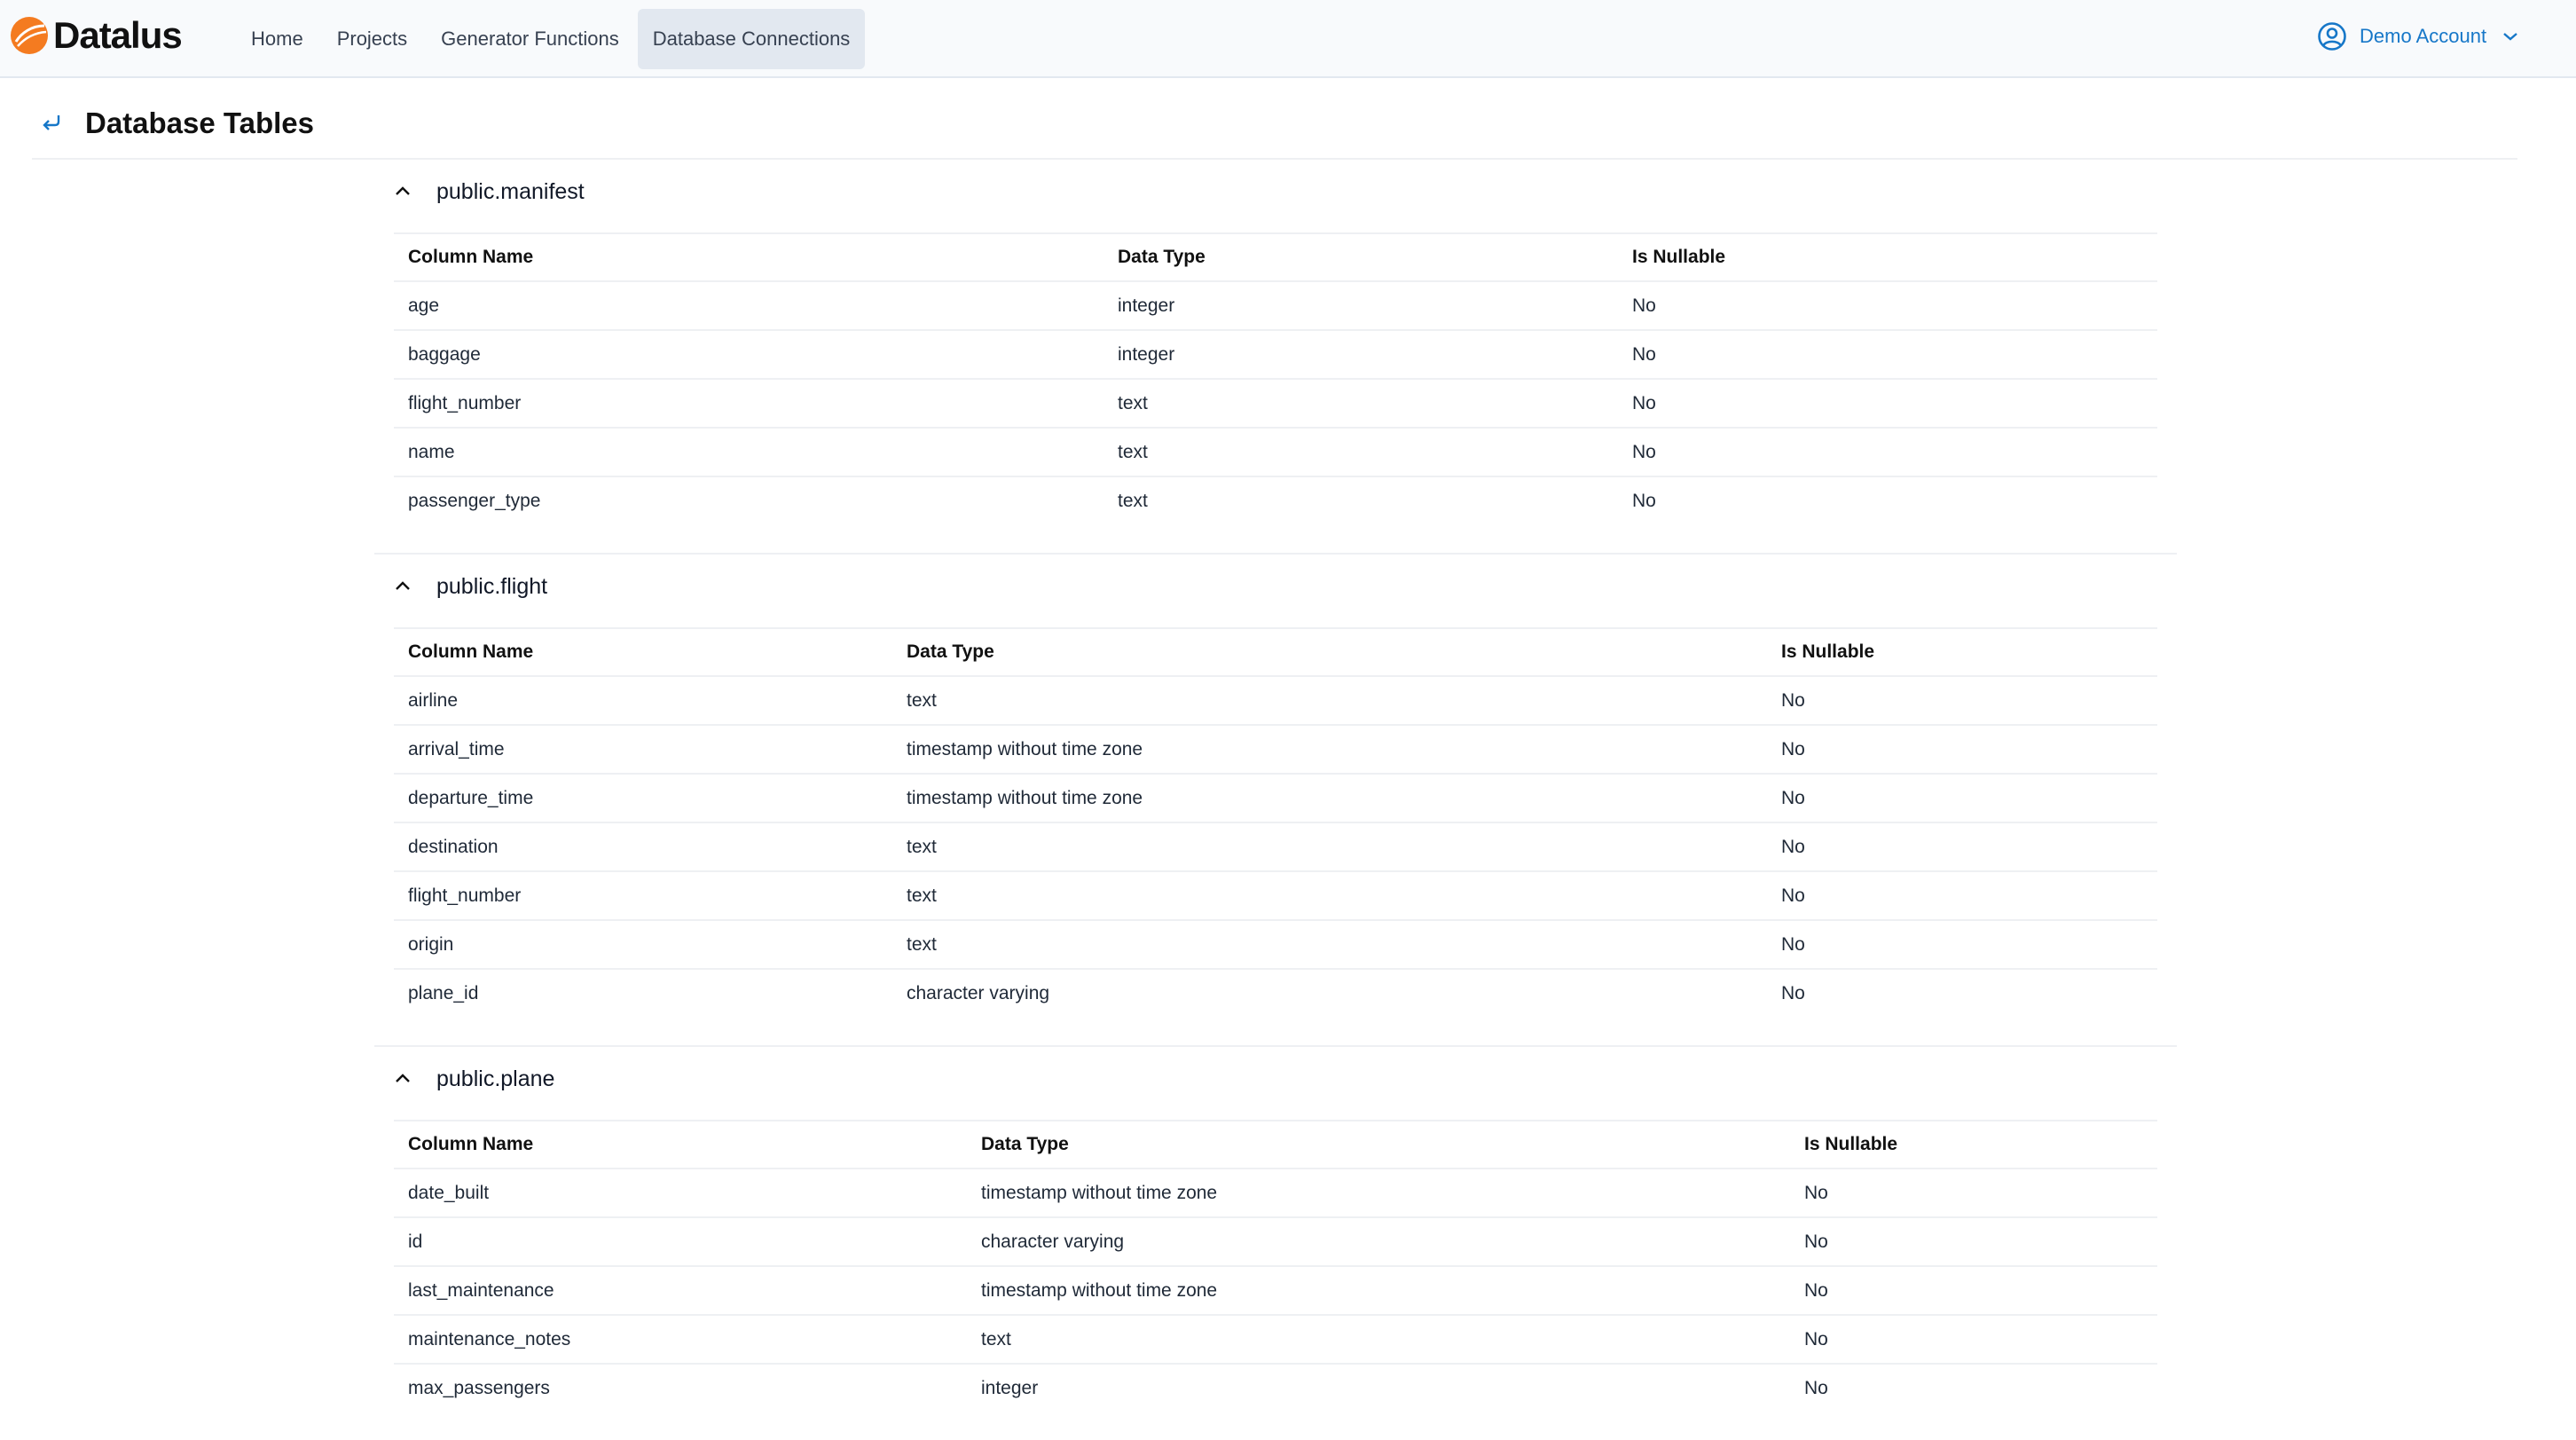 The height and width of the screenshot is (1440, 2576). I want to click on column-name-cell: last_maintenance, so click(680, 1291).